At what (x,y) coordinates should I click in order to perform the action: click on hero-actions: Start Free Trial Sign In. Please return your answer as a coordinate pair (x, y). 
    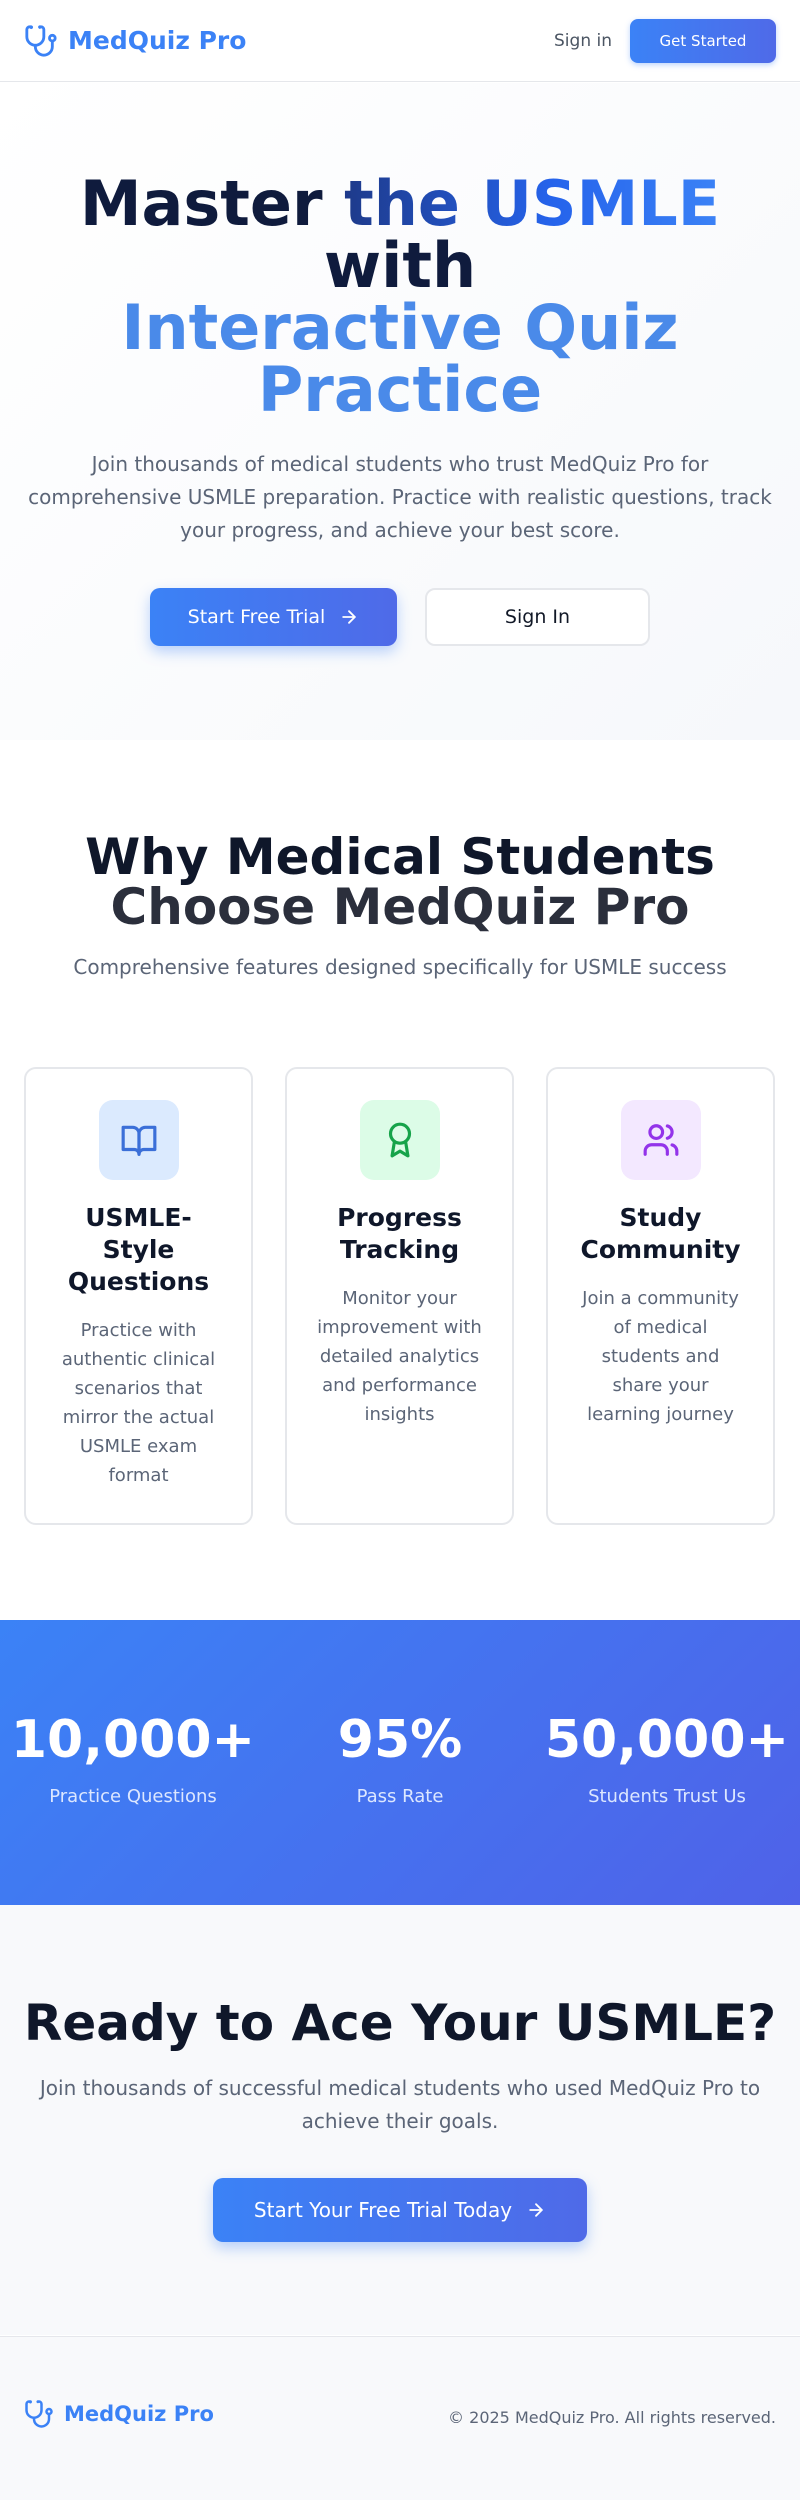
    Looking at the image, I should click on (400, 617).